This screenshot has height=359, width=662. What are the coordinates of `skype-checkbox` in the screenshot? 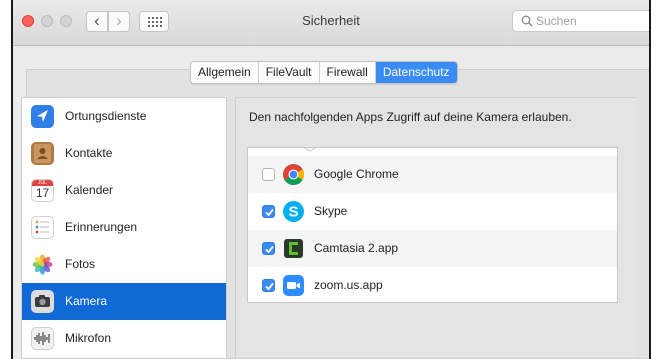 It's located at (268, 211).